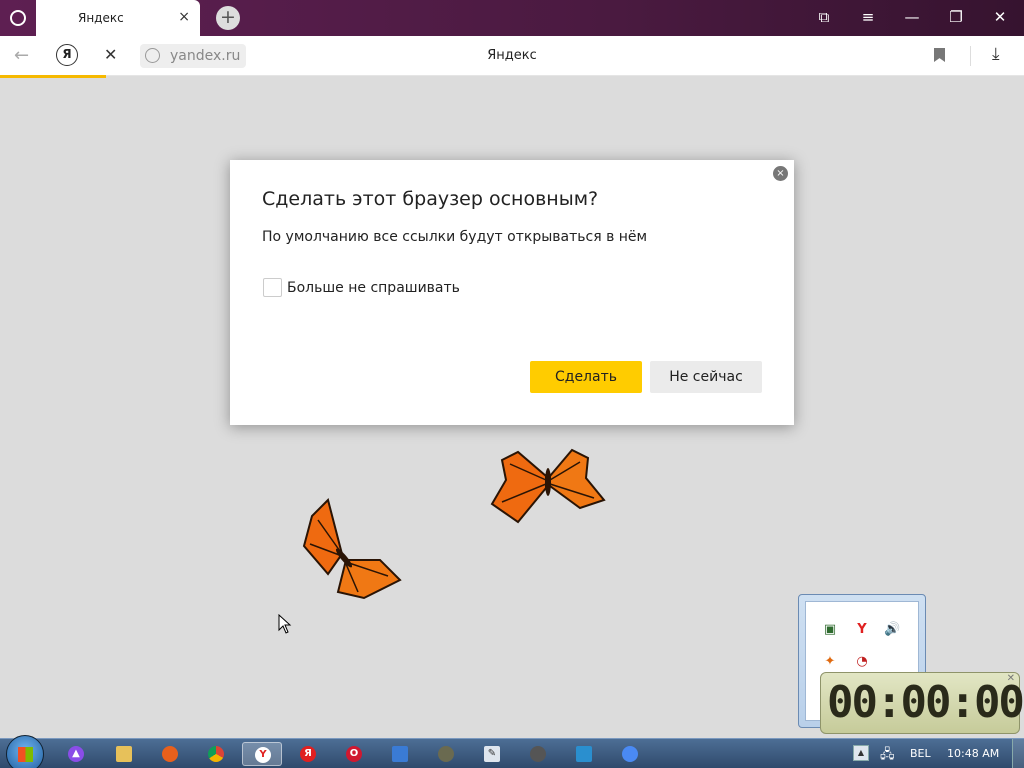 The height and width of the screenshot is (768, 1024). What do you see at coordinates (830, 630) in the screenshot?
I see `network-tool-icon: ▣` at bounding box center [830, 630].